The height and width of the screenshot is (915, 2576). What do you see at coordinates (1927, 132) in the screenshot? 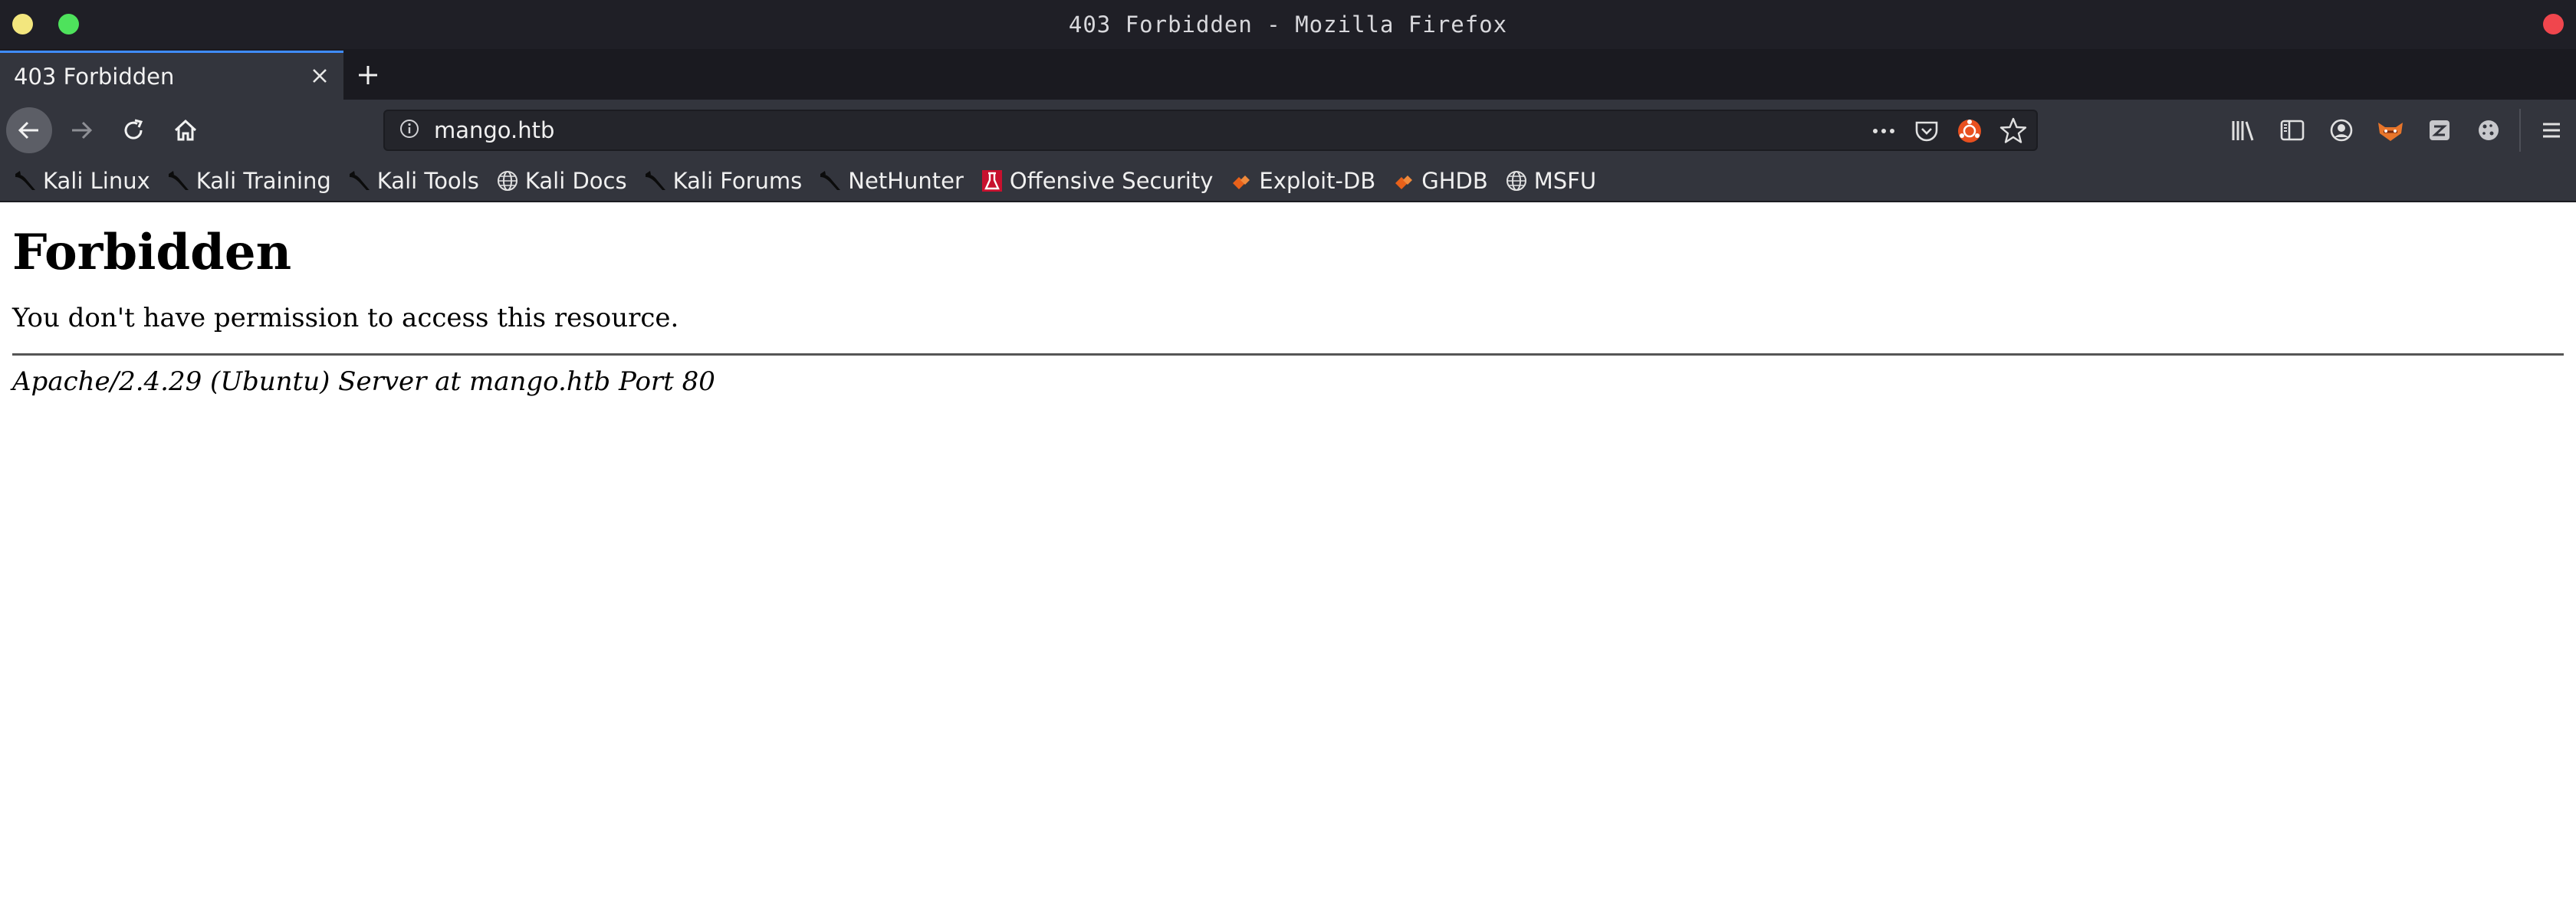
I see `pocket-icon` at bounding box center [1927, 132].